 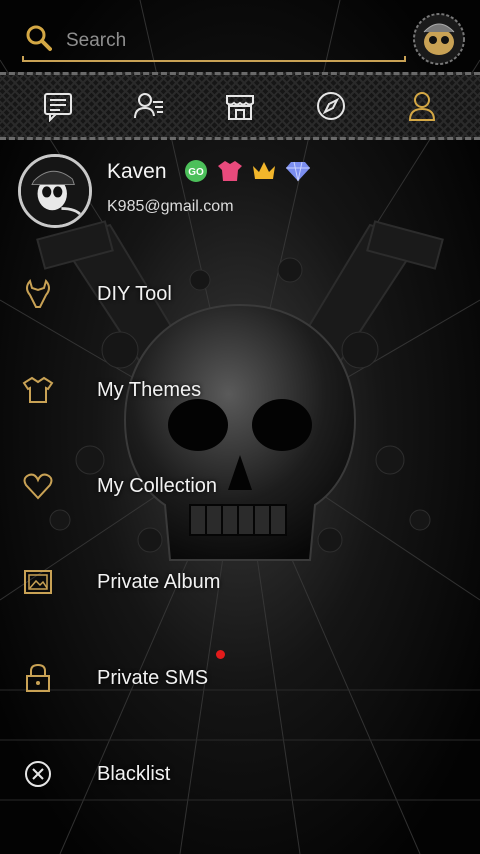 What do you see at coordinates (153, 677) in the screenshot?
I see `menu-label: Private SMS` at bounding box center [153, 677].